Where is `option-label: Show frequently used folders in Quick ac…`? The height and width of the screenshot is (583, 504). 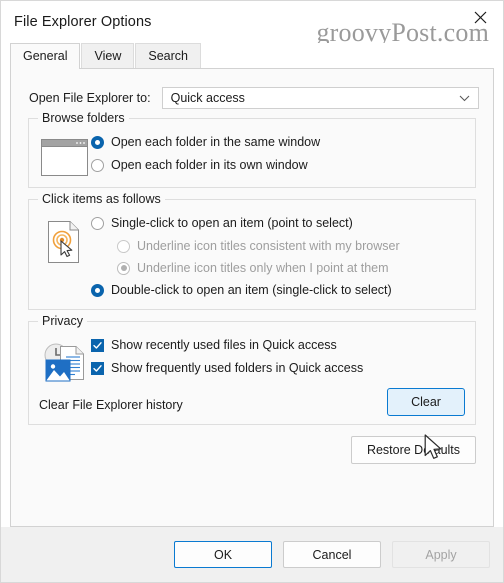 option-label: Show frequently used folders in Quick ac… is located at coordinates (237, 368).